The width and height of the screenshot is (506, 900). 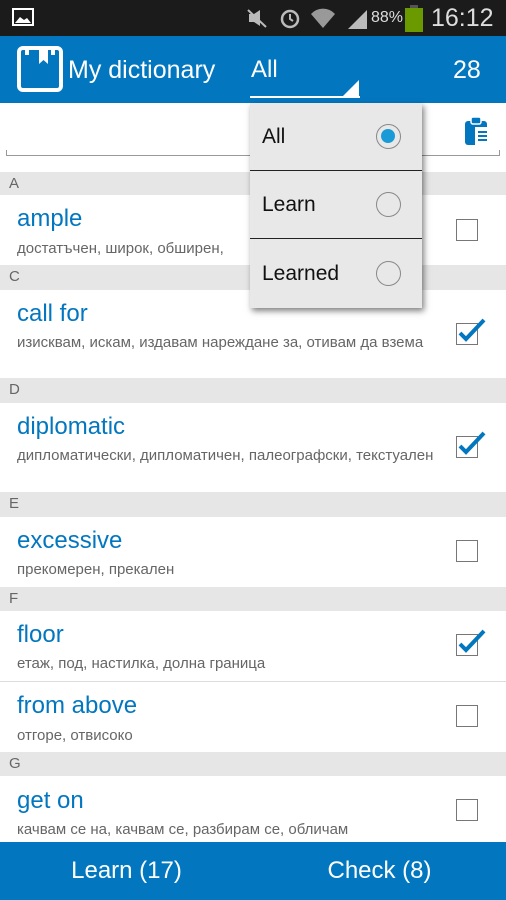 What do you see at coordinates (388, 136) in the screenshot?
I see `radio-selected-icon` at bounding box center [388, 136].